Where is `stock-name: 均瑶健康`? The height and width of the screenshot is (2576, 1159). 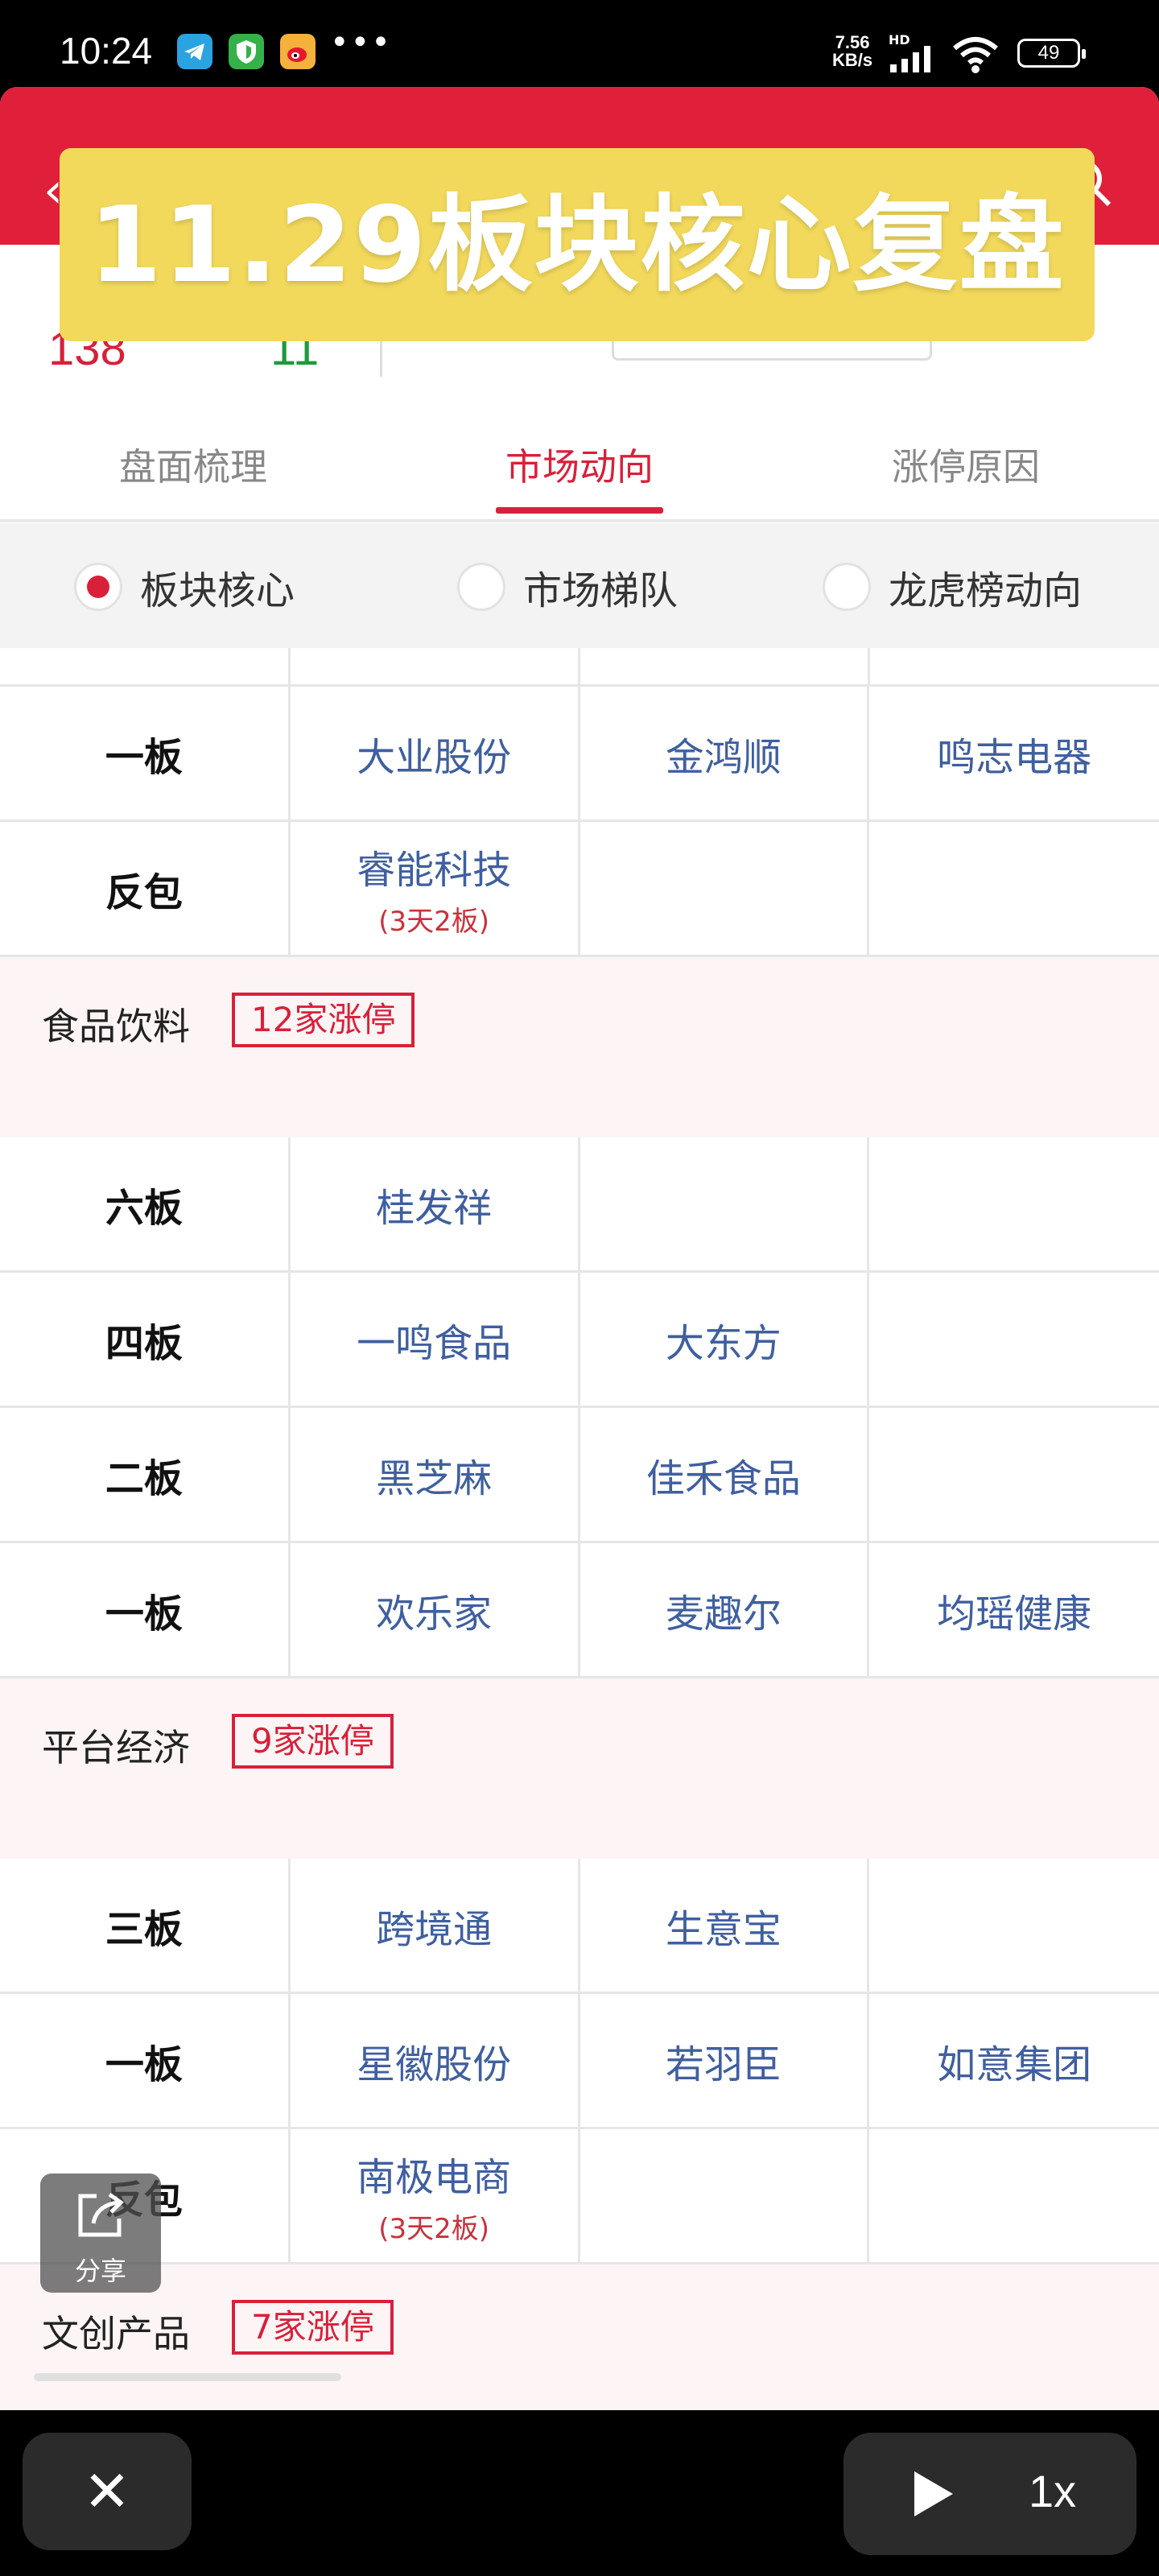
stock-name: 均瑶健康 is located at coordinates (1014, 1609).